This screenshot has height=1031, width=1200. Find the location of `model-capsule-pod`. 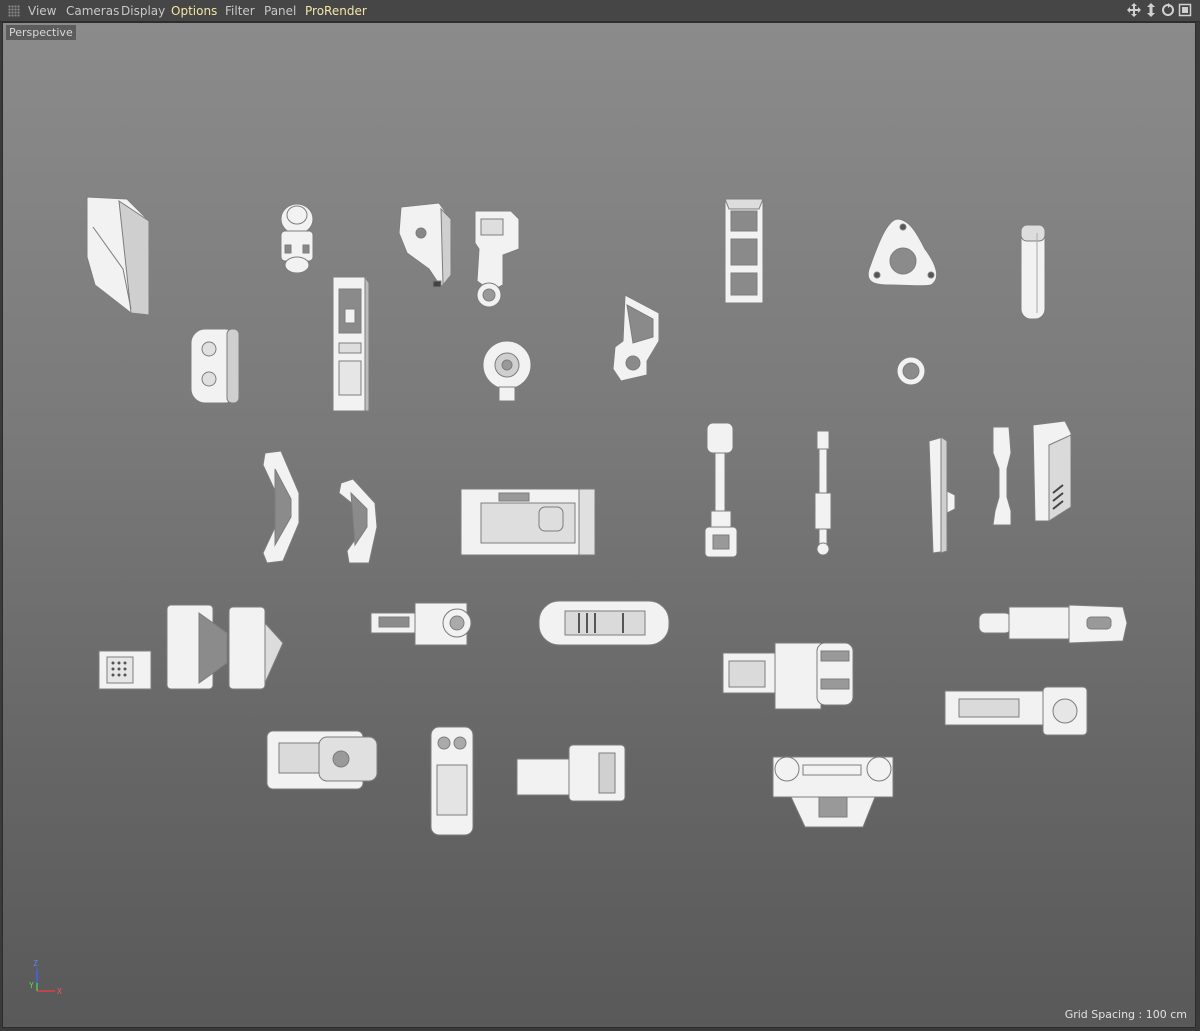

model-capsule-pod is located at coordinates (452, 781).